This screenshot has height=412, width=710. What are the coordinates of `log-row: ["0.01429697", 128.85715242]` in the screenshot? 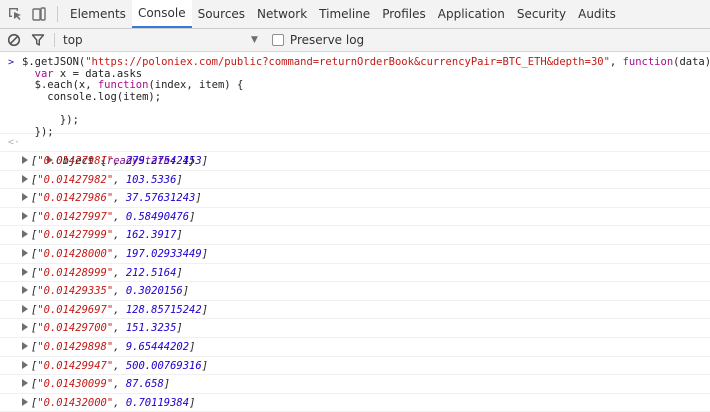 It's located at (355, 310).